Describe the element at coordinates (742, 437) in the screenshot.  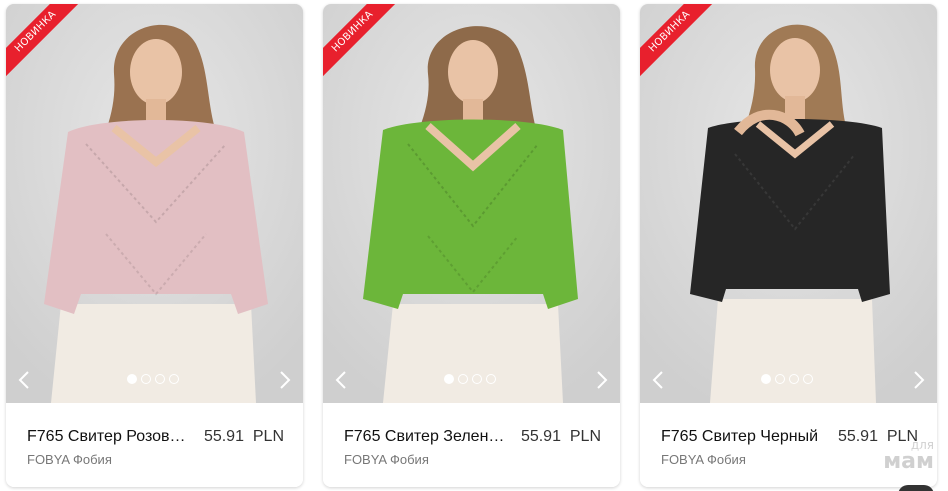
I see `product-title: F765 Свитер Черный` at that location.